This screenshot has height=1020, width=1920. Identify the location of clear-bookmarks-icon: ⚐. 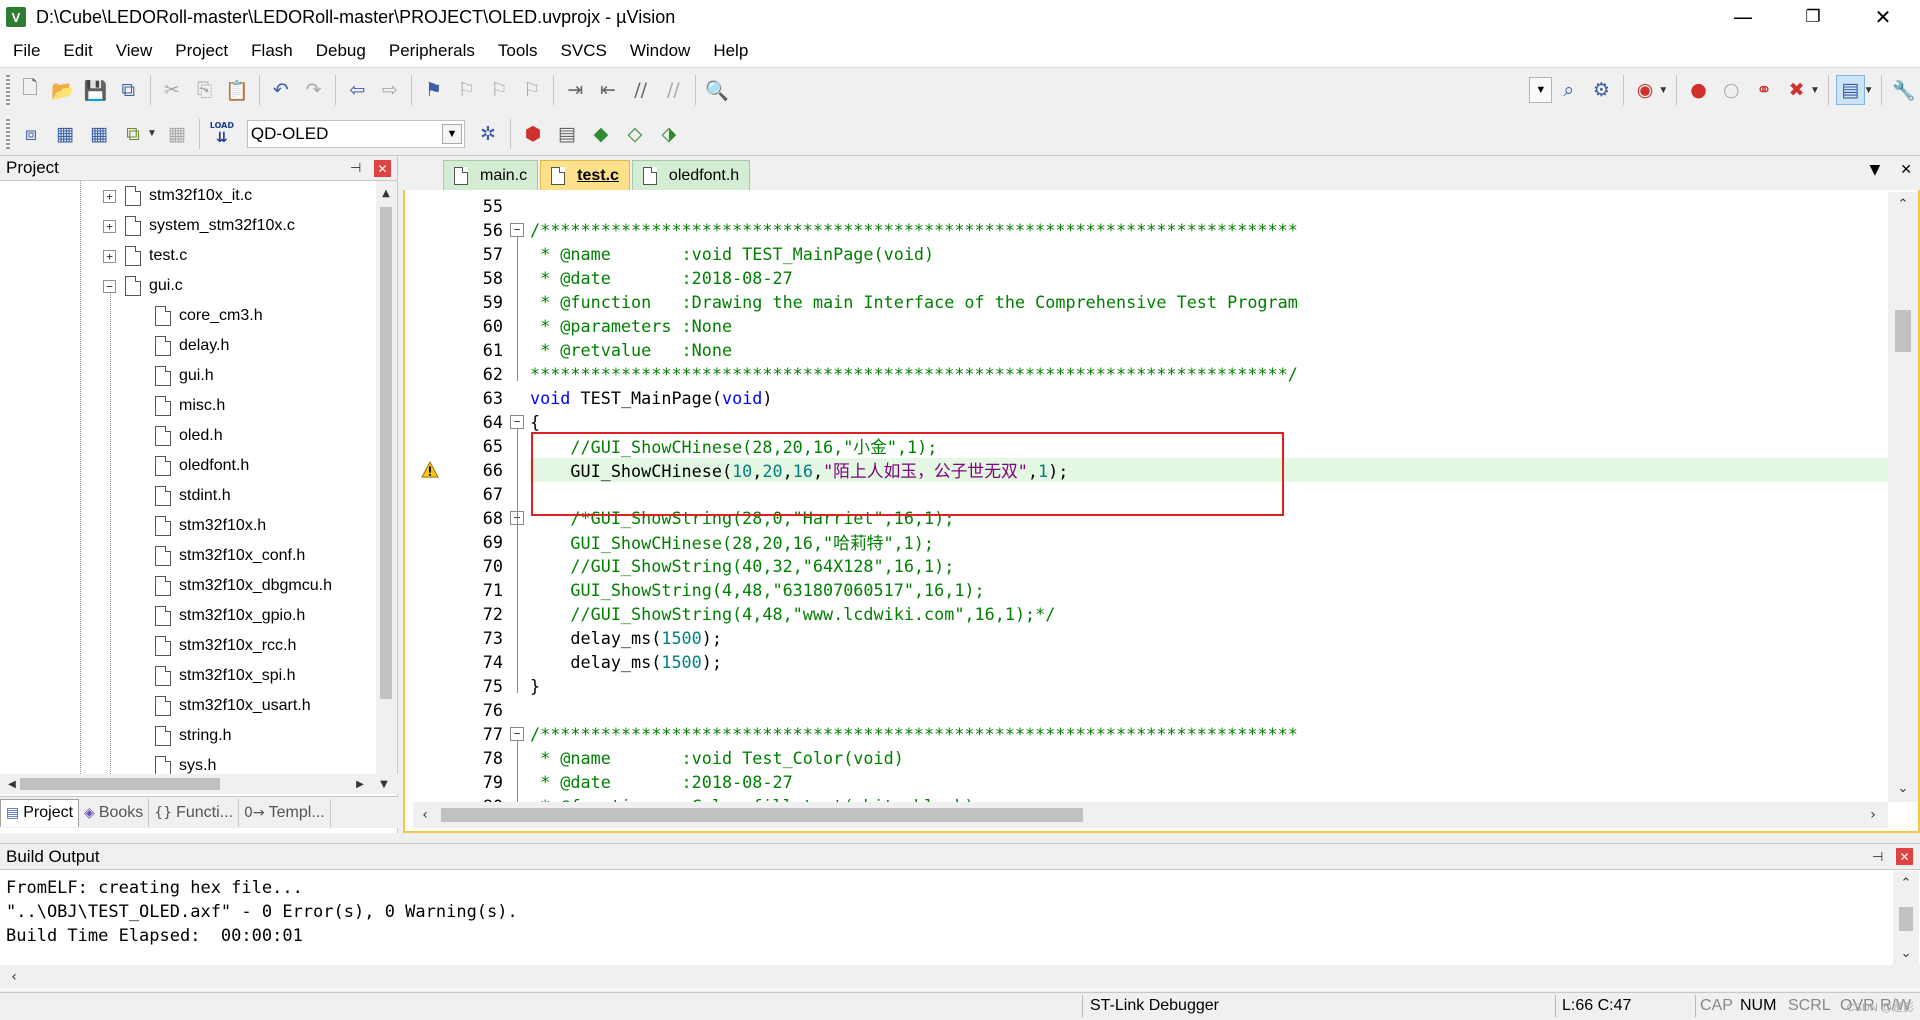
(531, 90).